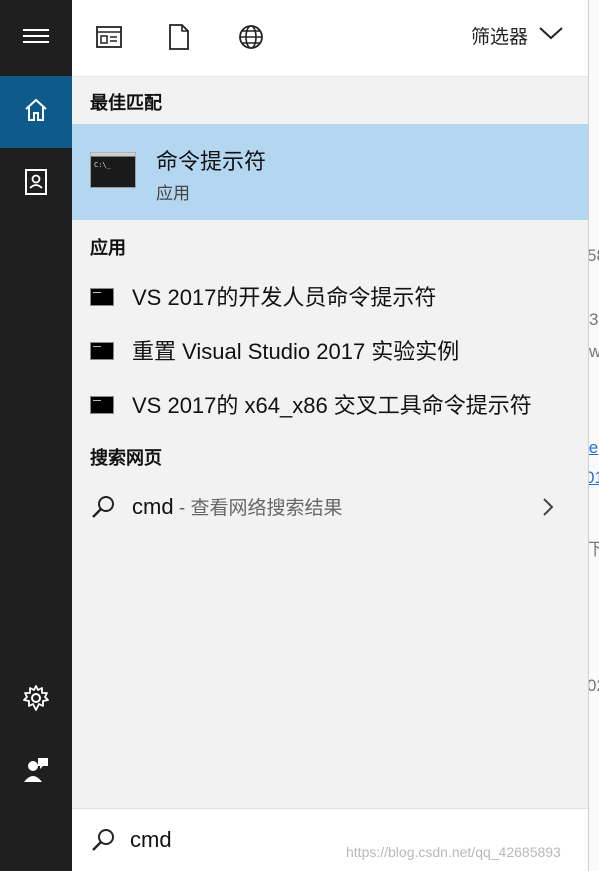 This screenshot has height=872, width=599. What do you see at coordinates (594, 255) in the screenshot?
I see `bg-text: 58` at bounding box center [594, 255].